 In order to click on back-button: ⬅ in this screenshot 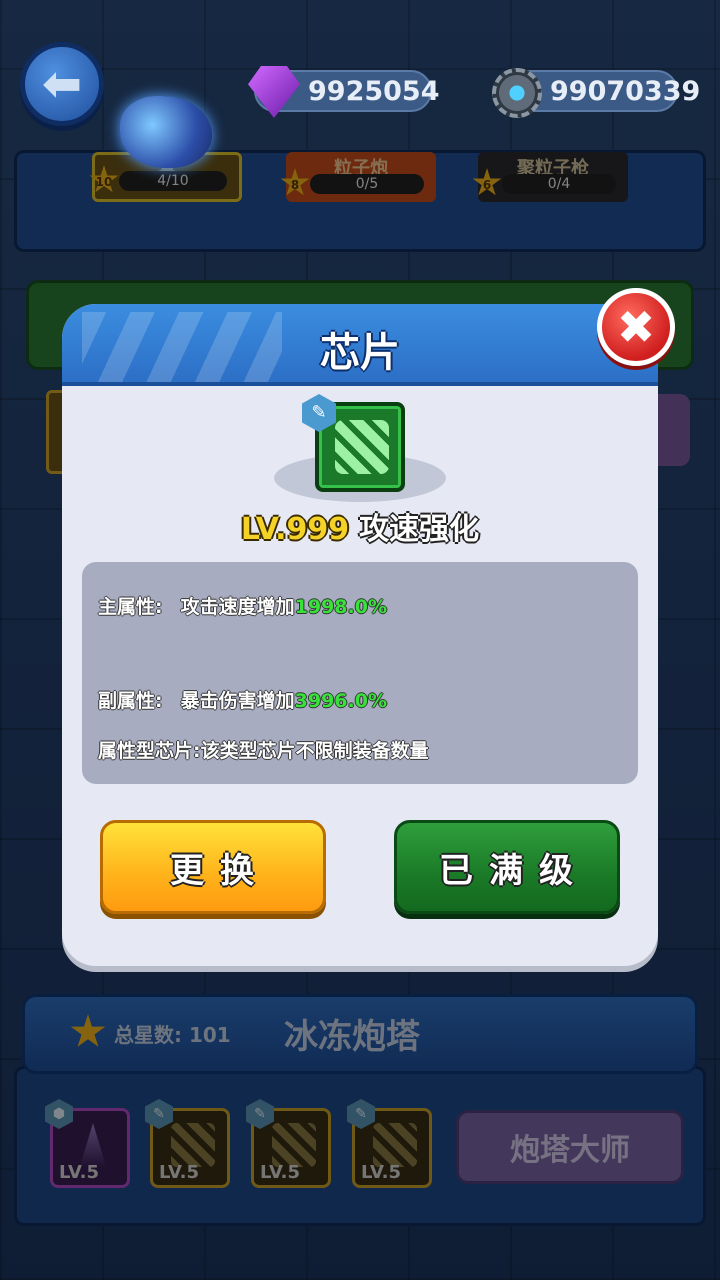, I will do `click(62, 84)`.